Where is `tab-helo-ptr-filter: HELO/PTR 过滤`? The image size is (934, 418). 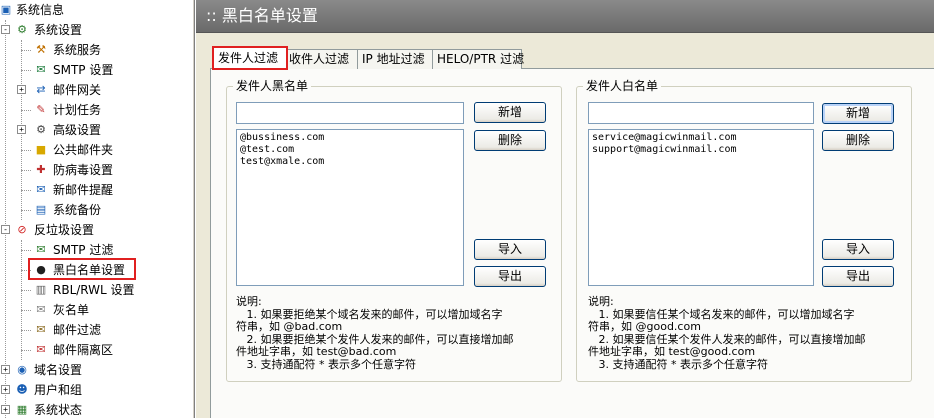
tab-helo-ptr-filter: HELO/PTR 过滤 is located at coordinates (478, 59).